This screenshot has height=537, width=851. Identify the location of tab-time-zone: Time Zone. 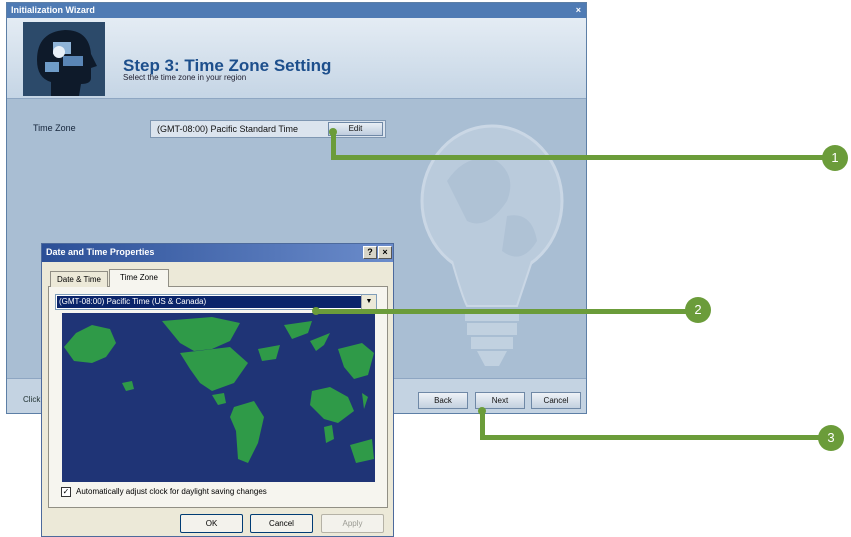
(139, 278).